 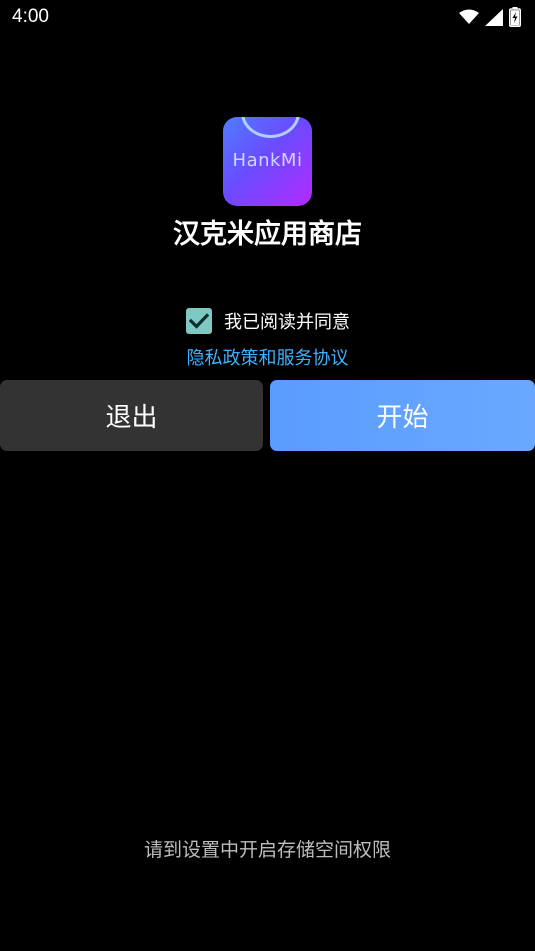 I want to click on logo-text: HankMi, so click(x=267, y=160).